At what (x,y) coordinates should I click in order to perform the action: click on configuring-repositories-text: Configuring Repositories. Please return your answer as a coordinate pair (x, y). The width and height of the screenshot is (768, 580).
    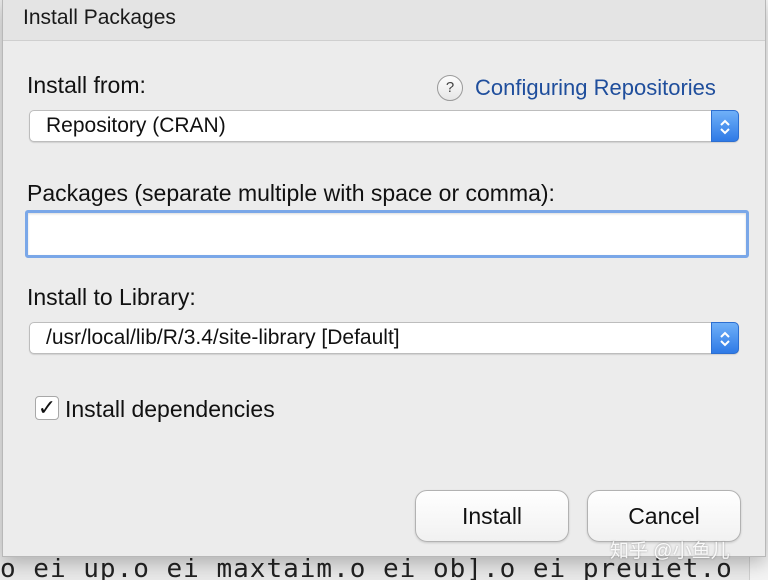
    Looking at the image, I should click on (595, 88).